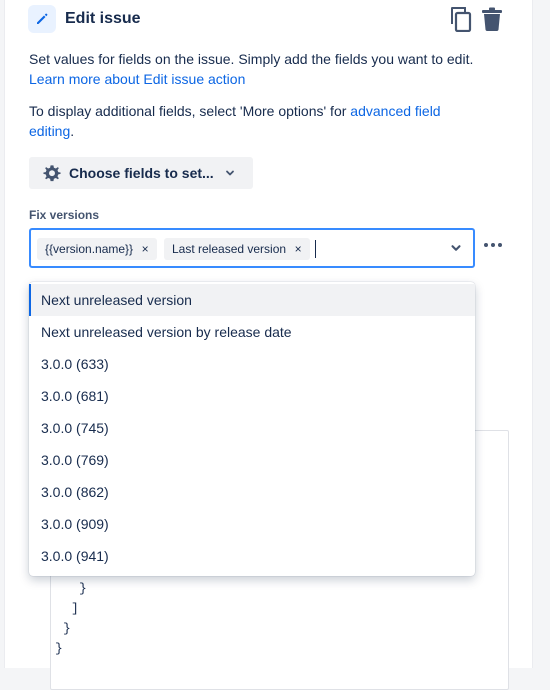  Describe the element at coordinates (252, 332) in the screenshot. I see `dropdown-option: Next unreleased version by release date` at that location.